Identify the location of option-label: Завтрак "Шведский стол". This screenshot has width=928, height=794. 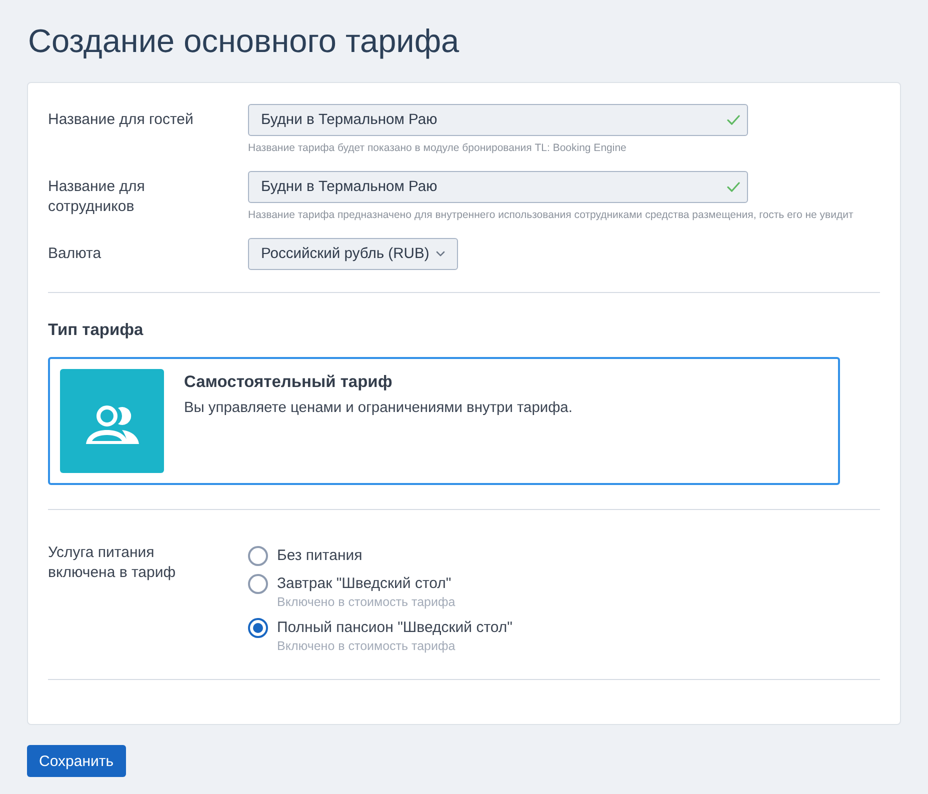
(364, 584).